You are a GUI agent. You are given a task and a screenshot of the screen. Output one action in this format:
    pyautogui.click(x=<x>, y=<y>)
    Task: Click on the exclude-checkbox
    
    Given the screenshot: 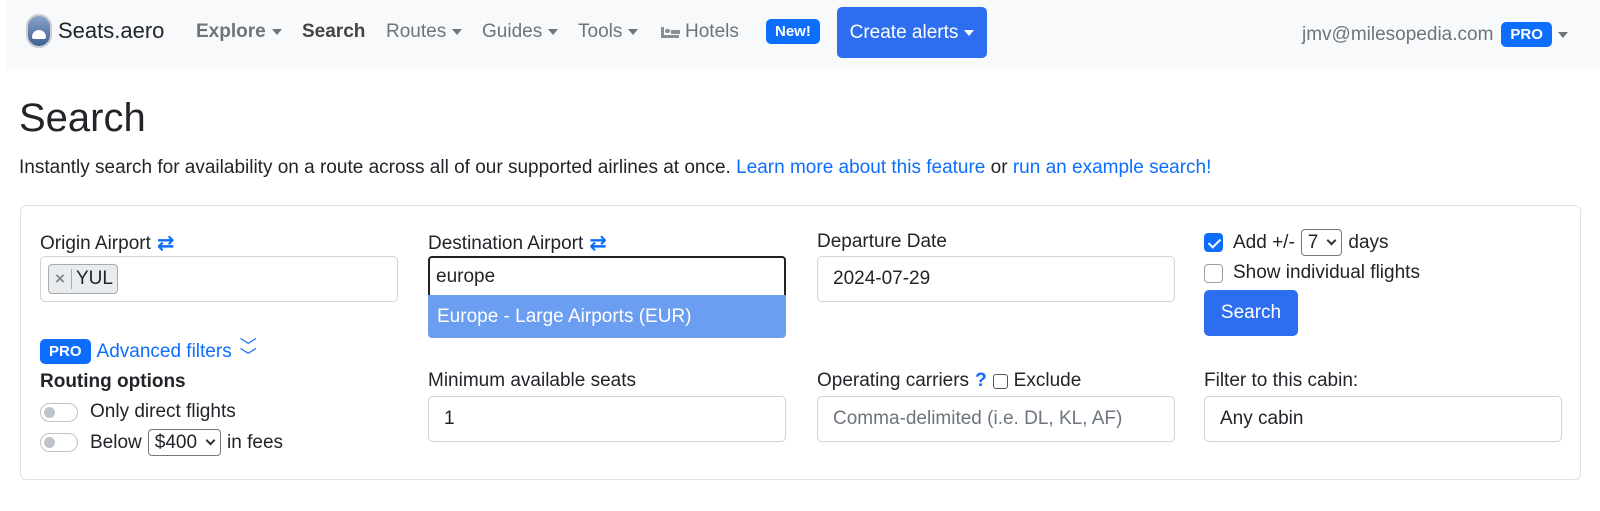 What is the action you would take?
    pyautogui.click(x=1000, y=381)
    